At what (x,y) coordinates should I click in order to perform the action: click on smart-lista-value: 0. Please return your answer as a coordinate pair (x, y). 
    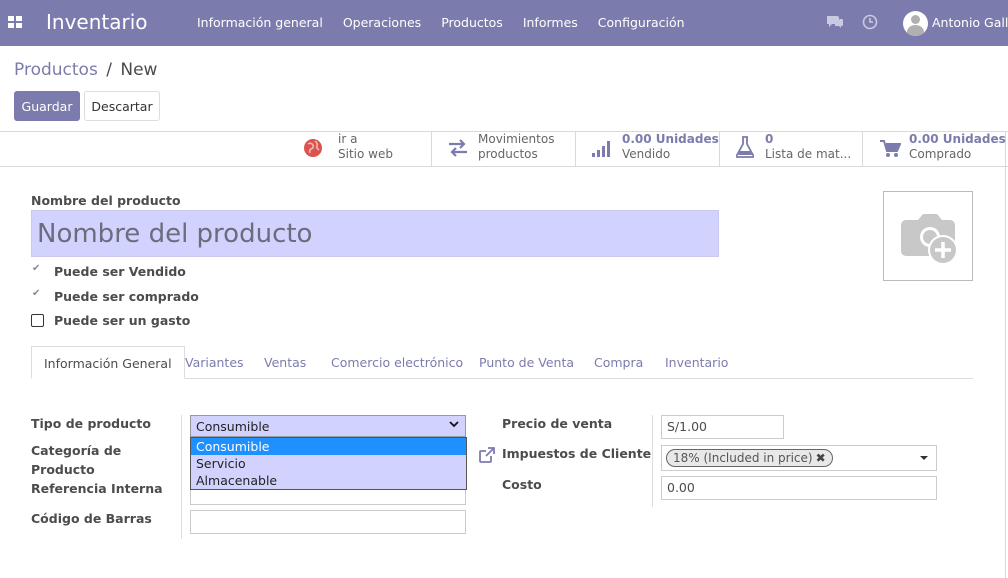
    Looking at the image, I should click on (769, 139).